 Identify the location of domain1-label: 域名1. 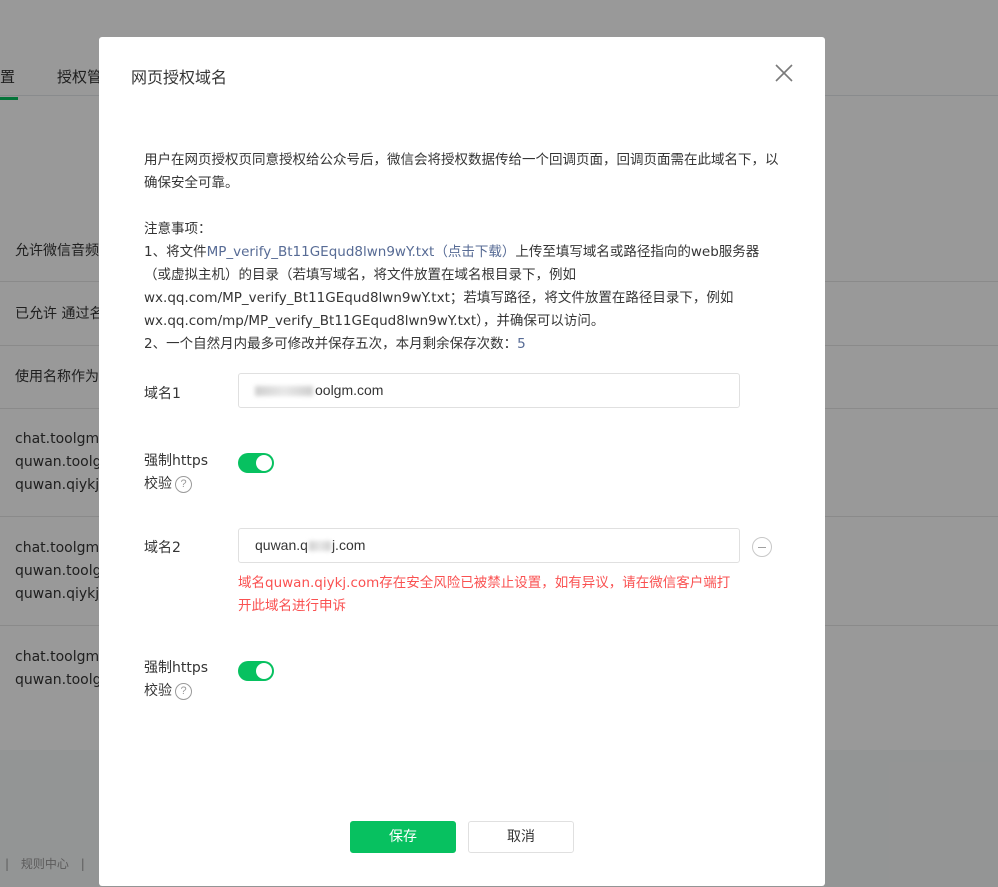
(162, 394).